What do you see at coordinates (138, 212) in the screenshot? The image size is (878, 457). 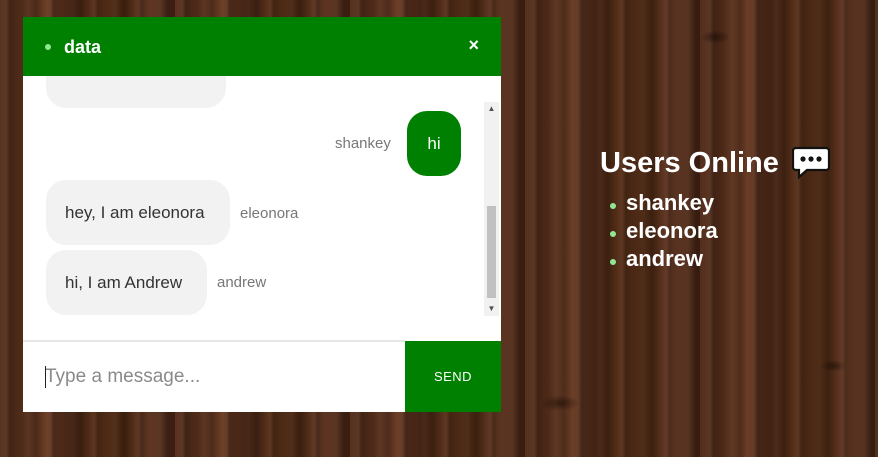 I see `message-bubble: hey, I am eleonora` at bounding box center [138, 212].